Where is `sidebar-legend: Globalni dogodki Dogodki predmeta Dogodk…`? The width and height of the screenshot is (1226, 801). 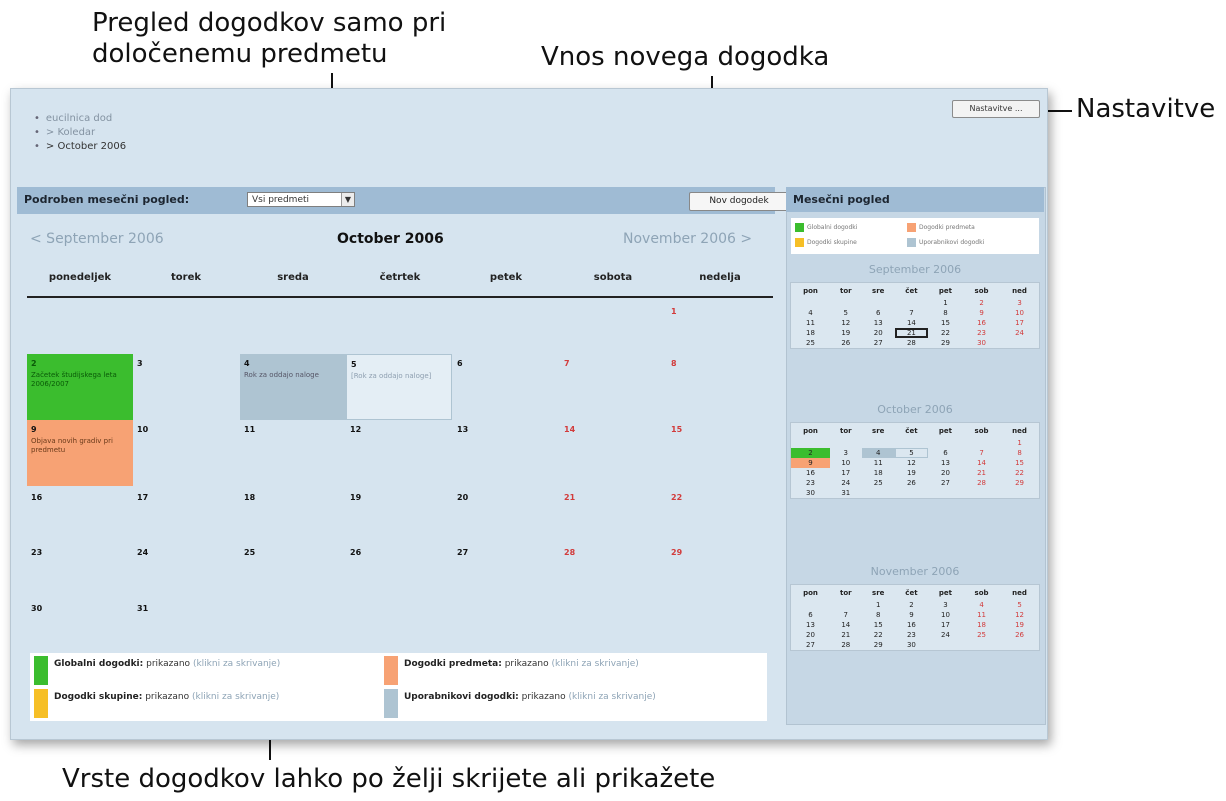 sidebar-legend: Globalni dogodki Dogodki predmeta Dogodk… is located at coordinates (915, 236).